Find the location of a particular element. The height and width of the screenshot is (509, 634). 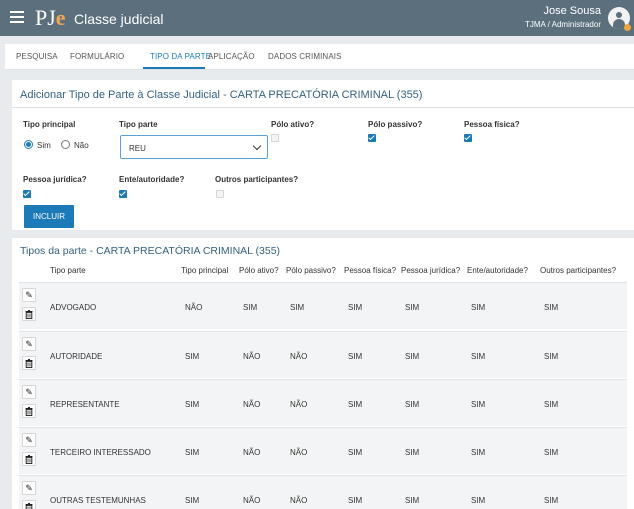

tipo-parte-select: REU is located at coordinates (194, 147).